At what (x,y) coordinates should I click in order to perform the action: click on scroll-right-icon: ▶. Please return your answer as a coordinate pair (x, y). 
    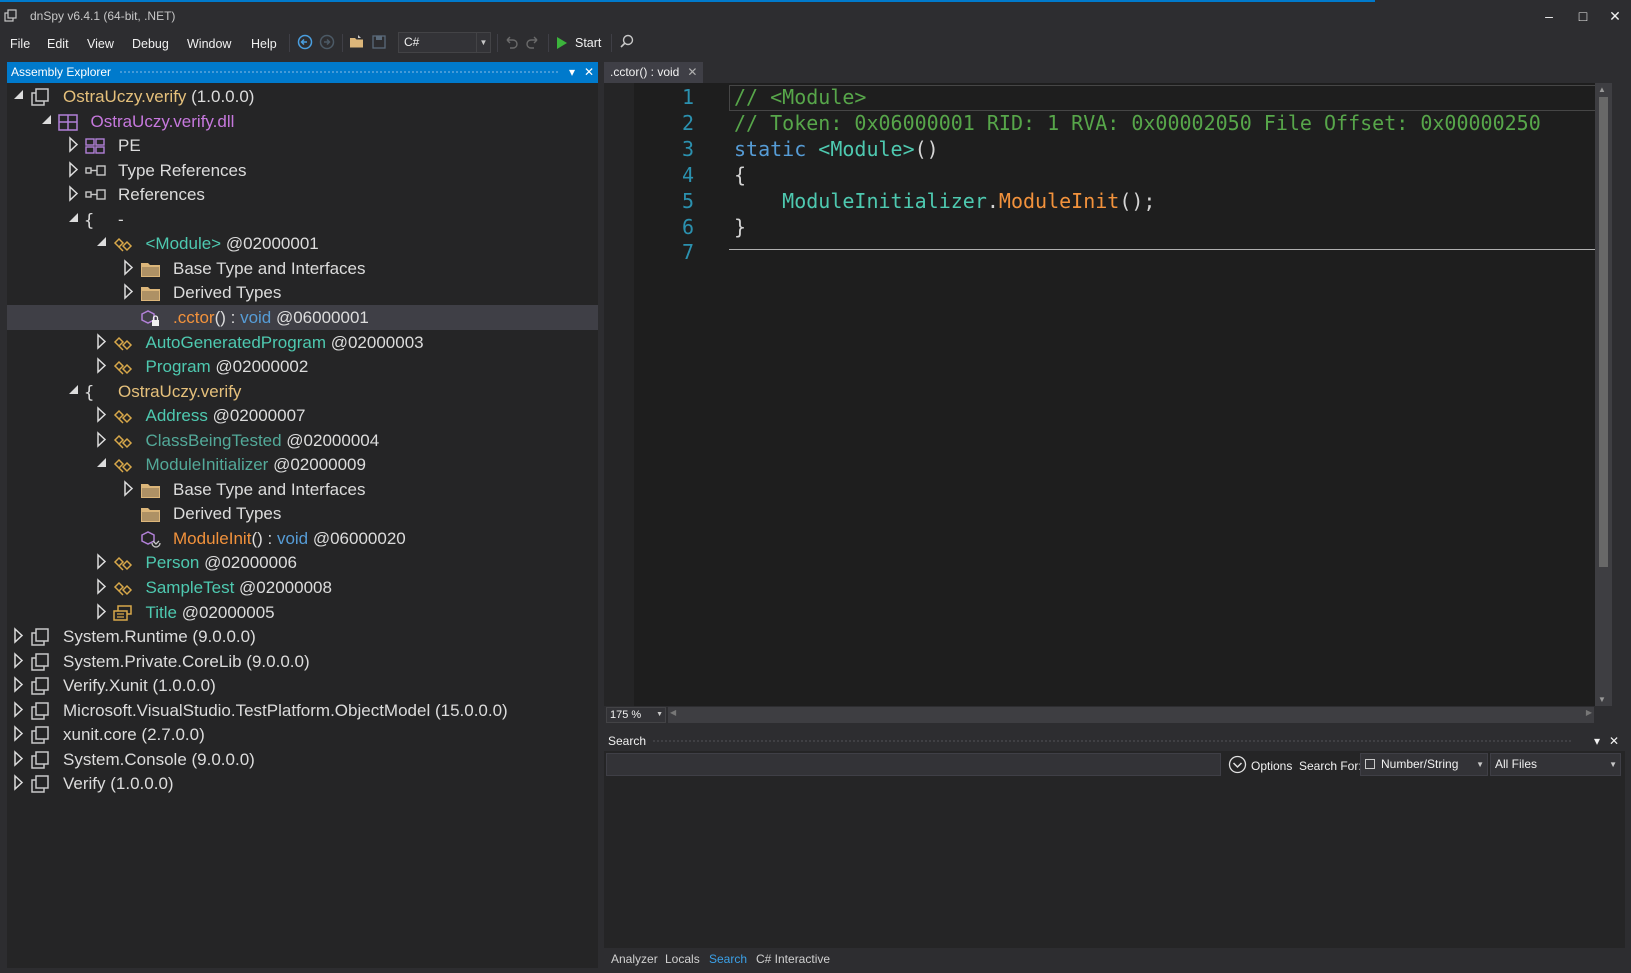
    Looking at the image, I should click on (1589, 712).